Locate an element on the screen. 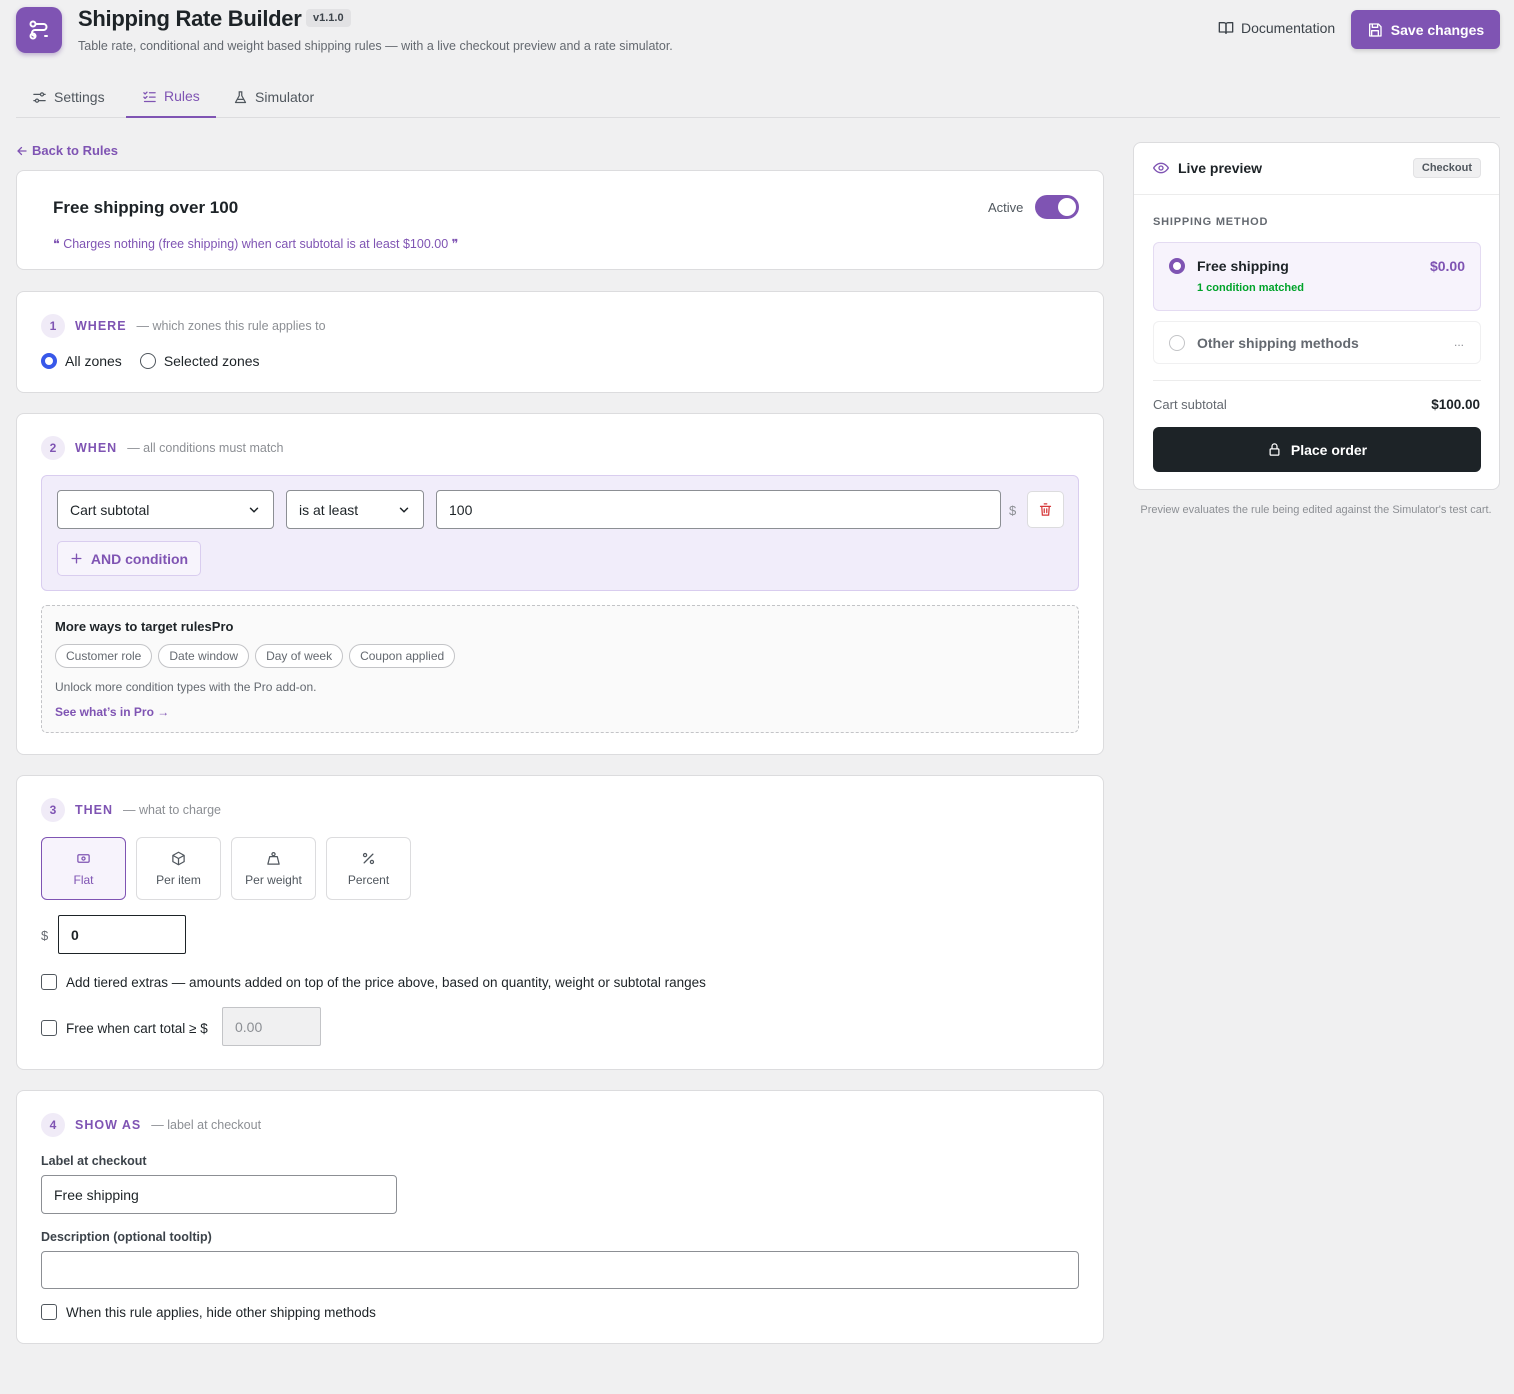 This screenshot has height=1394, width=1514. method-label: Per weight is located at coordinates (273, 879).